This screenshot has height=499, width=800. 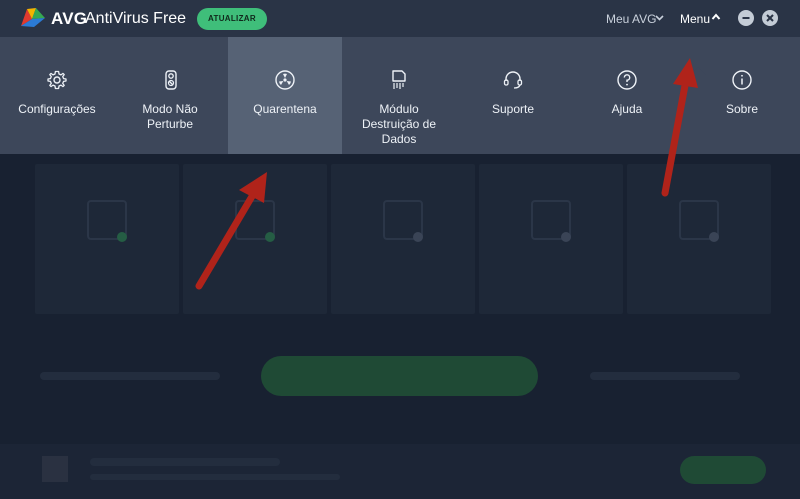 I want to click on card-web-email, so click(x=255, y=239).